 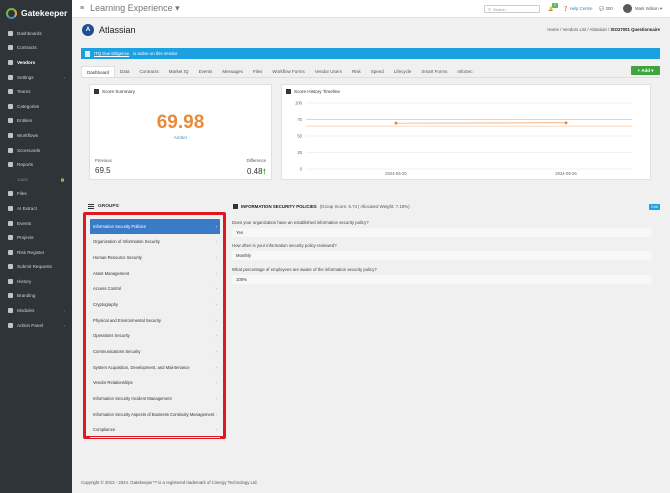 What do you see at coordinates (288, 71) in the screenshot?
I see `tab-workflow-forms: Workflow Forms` at bounding box center [288, 71].